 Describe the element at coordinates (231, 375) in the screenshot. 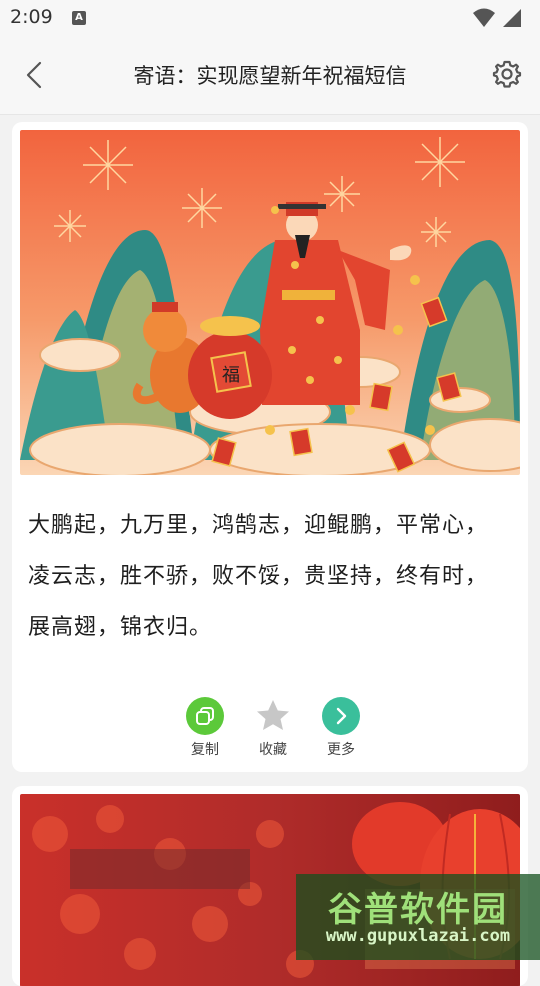

I see `fu-seal-text: 福` at that location.